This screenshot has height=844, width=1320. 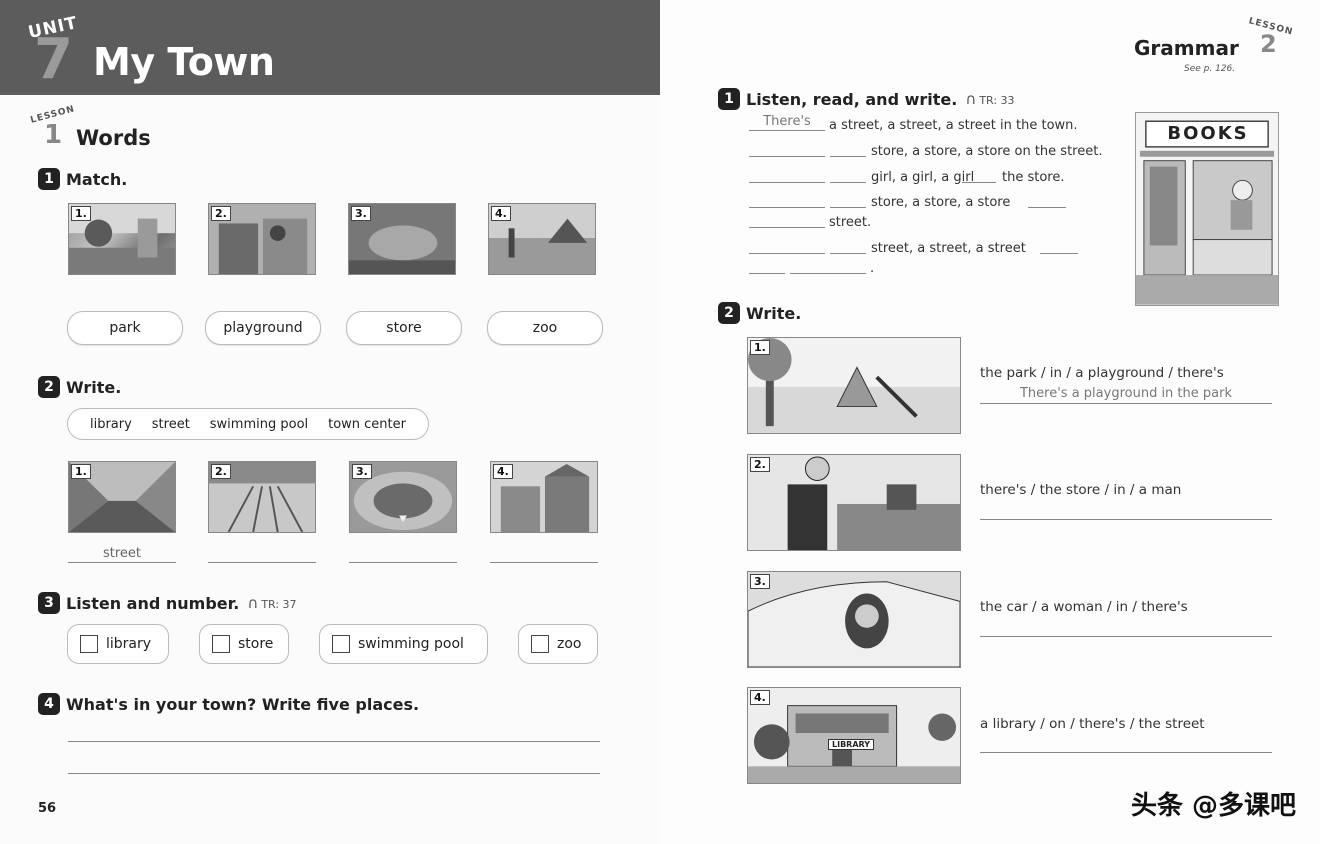 I want to click on section-title: Words, so click(x=113, y=138).